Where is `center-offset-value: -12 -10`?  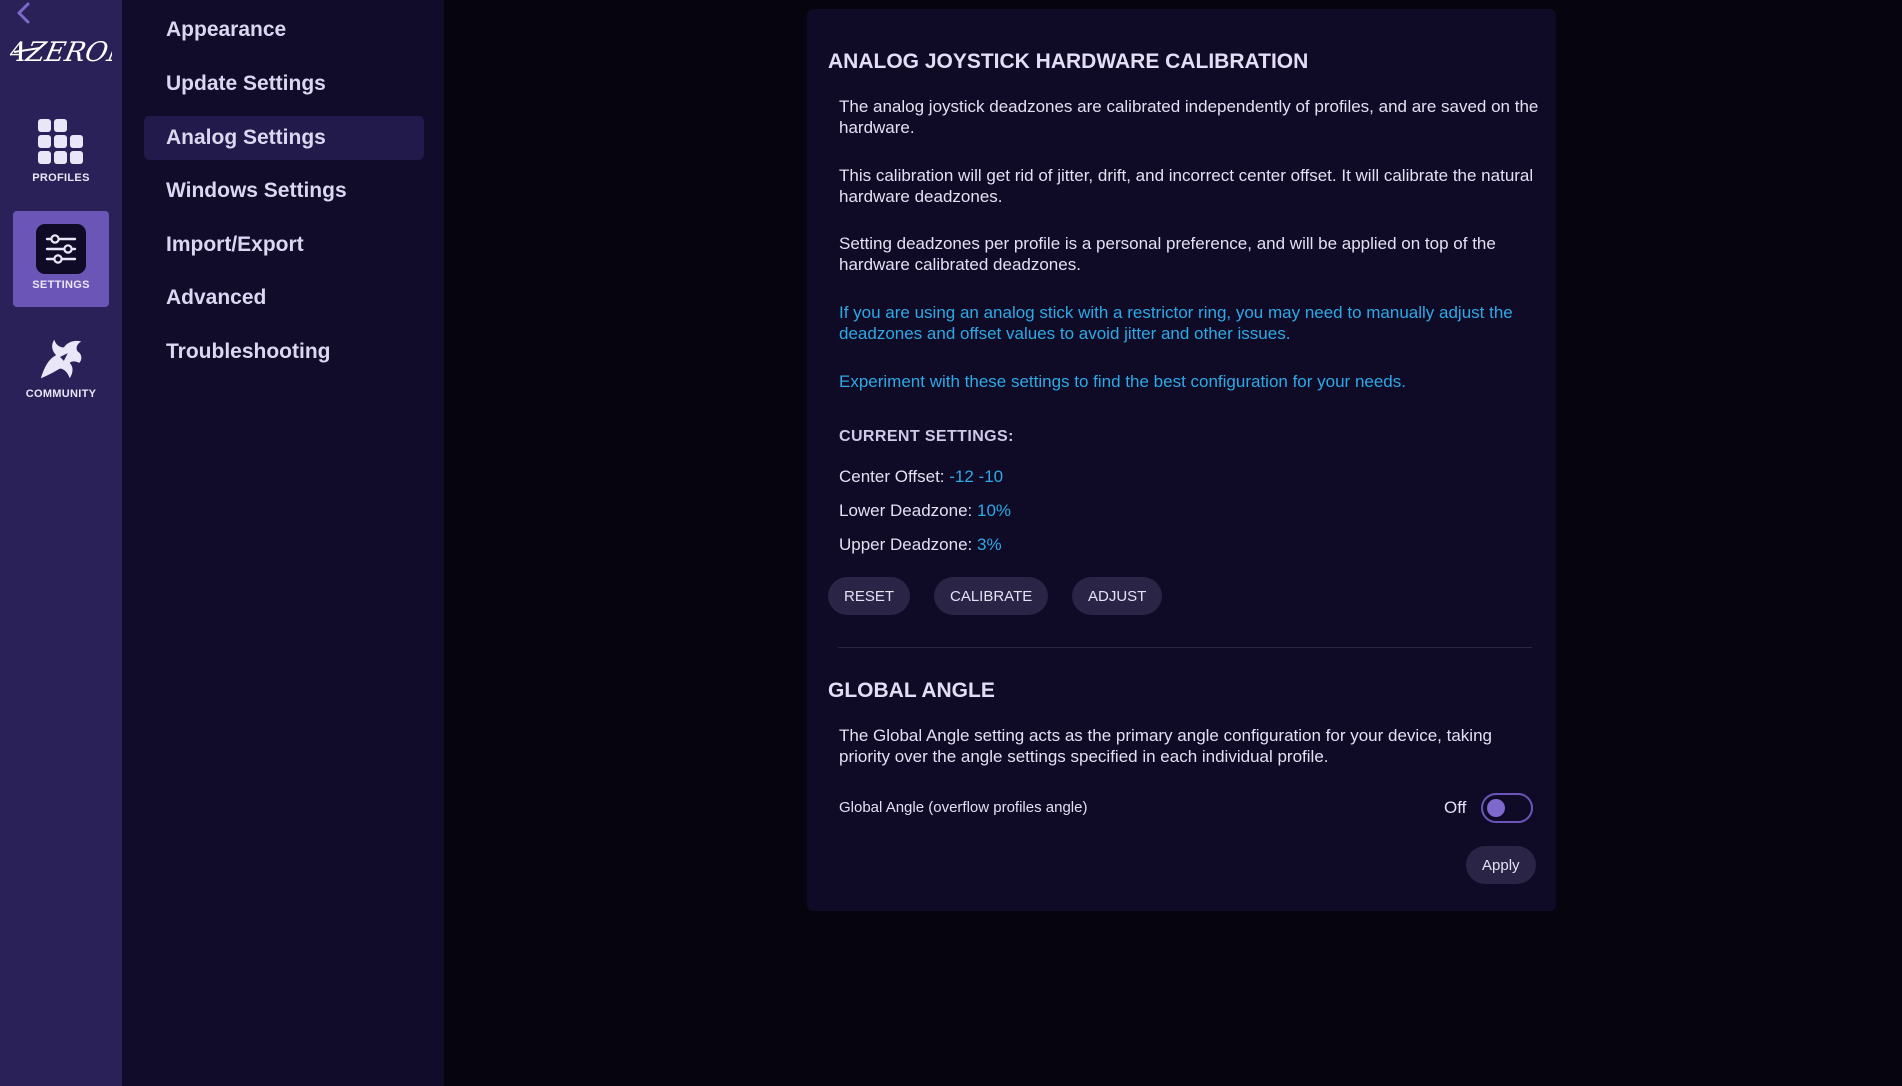
center-offset-value: -12 -10 is located at coordinates (976, 476).